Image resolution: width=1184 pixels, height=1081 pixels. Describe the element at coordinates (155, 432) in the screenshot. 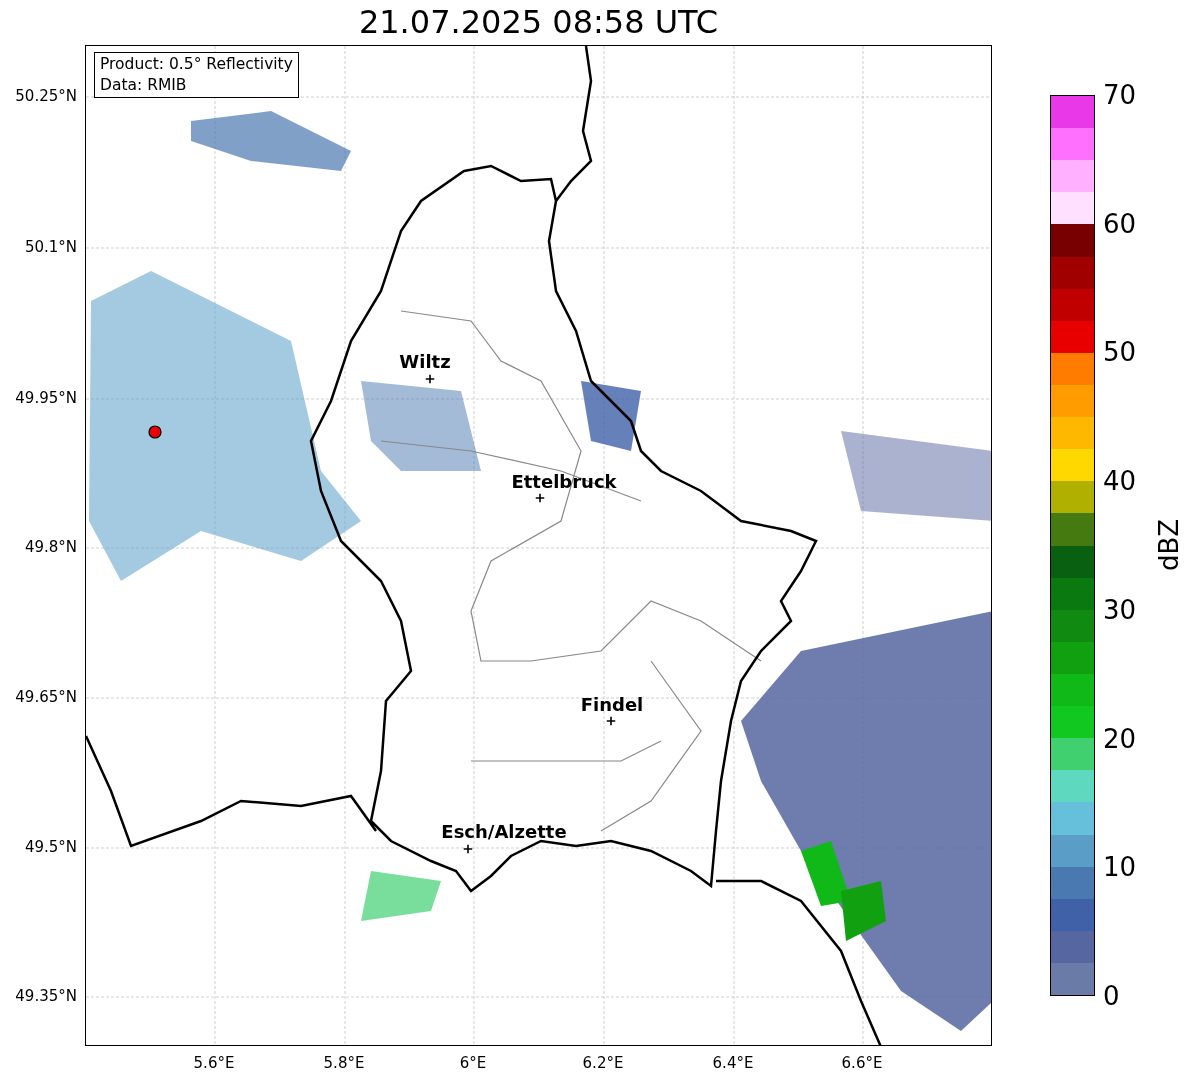

I see `radar-site-icon` at that location.